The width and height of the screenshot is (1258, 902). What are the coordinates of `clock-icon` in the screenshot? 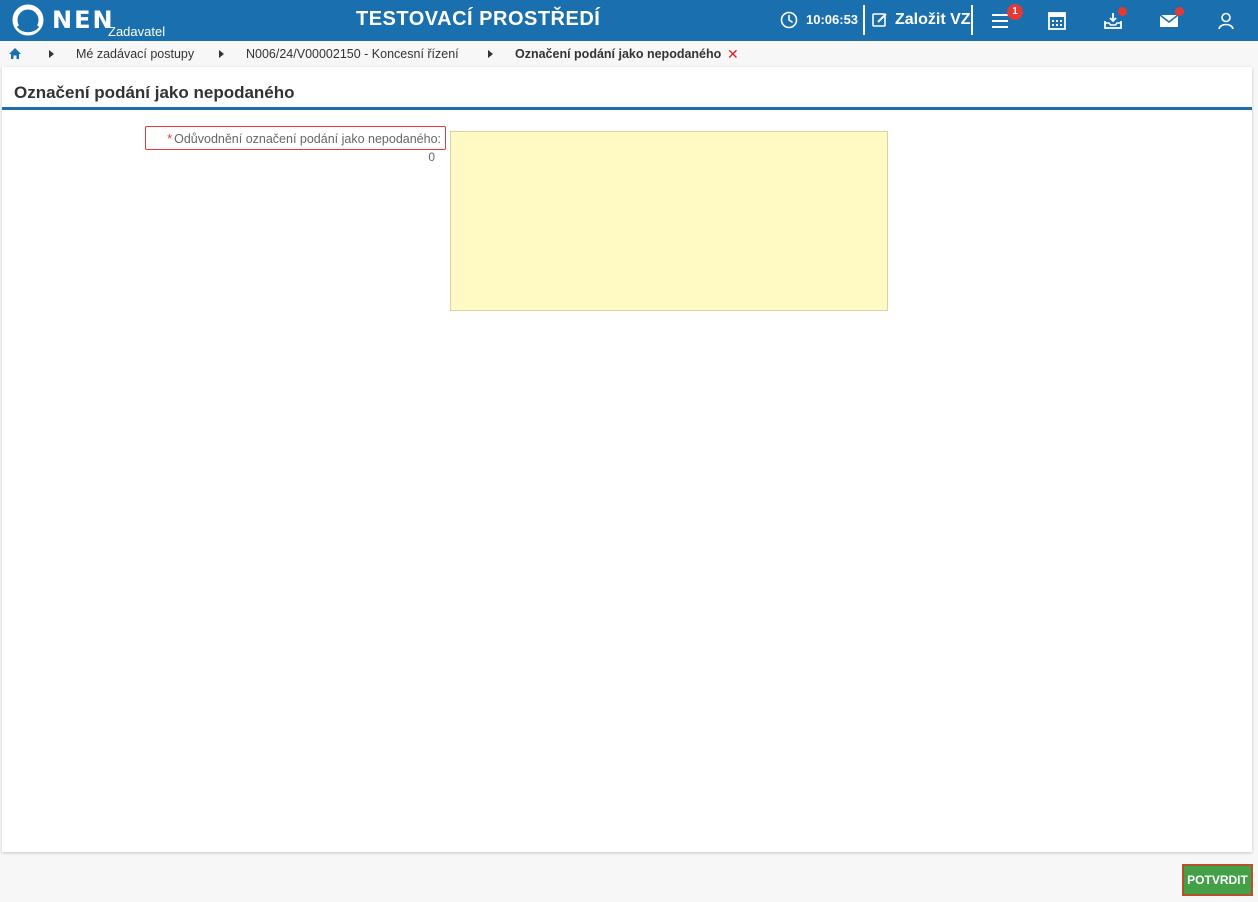 It's located at (789, 20).